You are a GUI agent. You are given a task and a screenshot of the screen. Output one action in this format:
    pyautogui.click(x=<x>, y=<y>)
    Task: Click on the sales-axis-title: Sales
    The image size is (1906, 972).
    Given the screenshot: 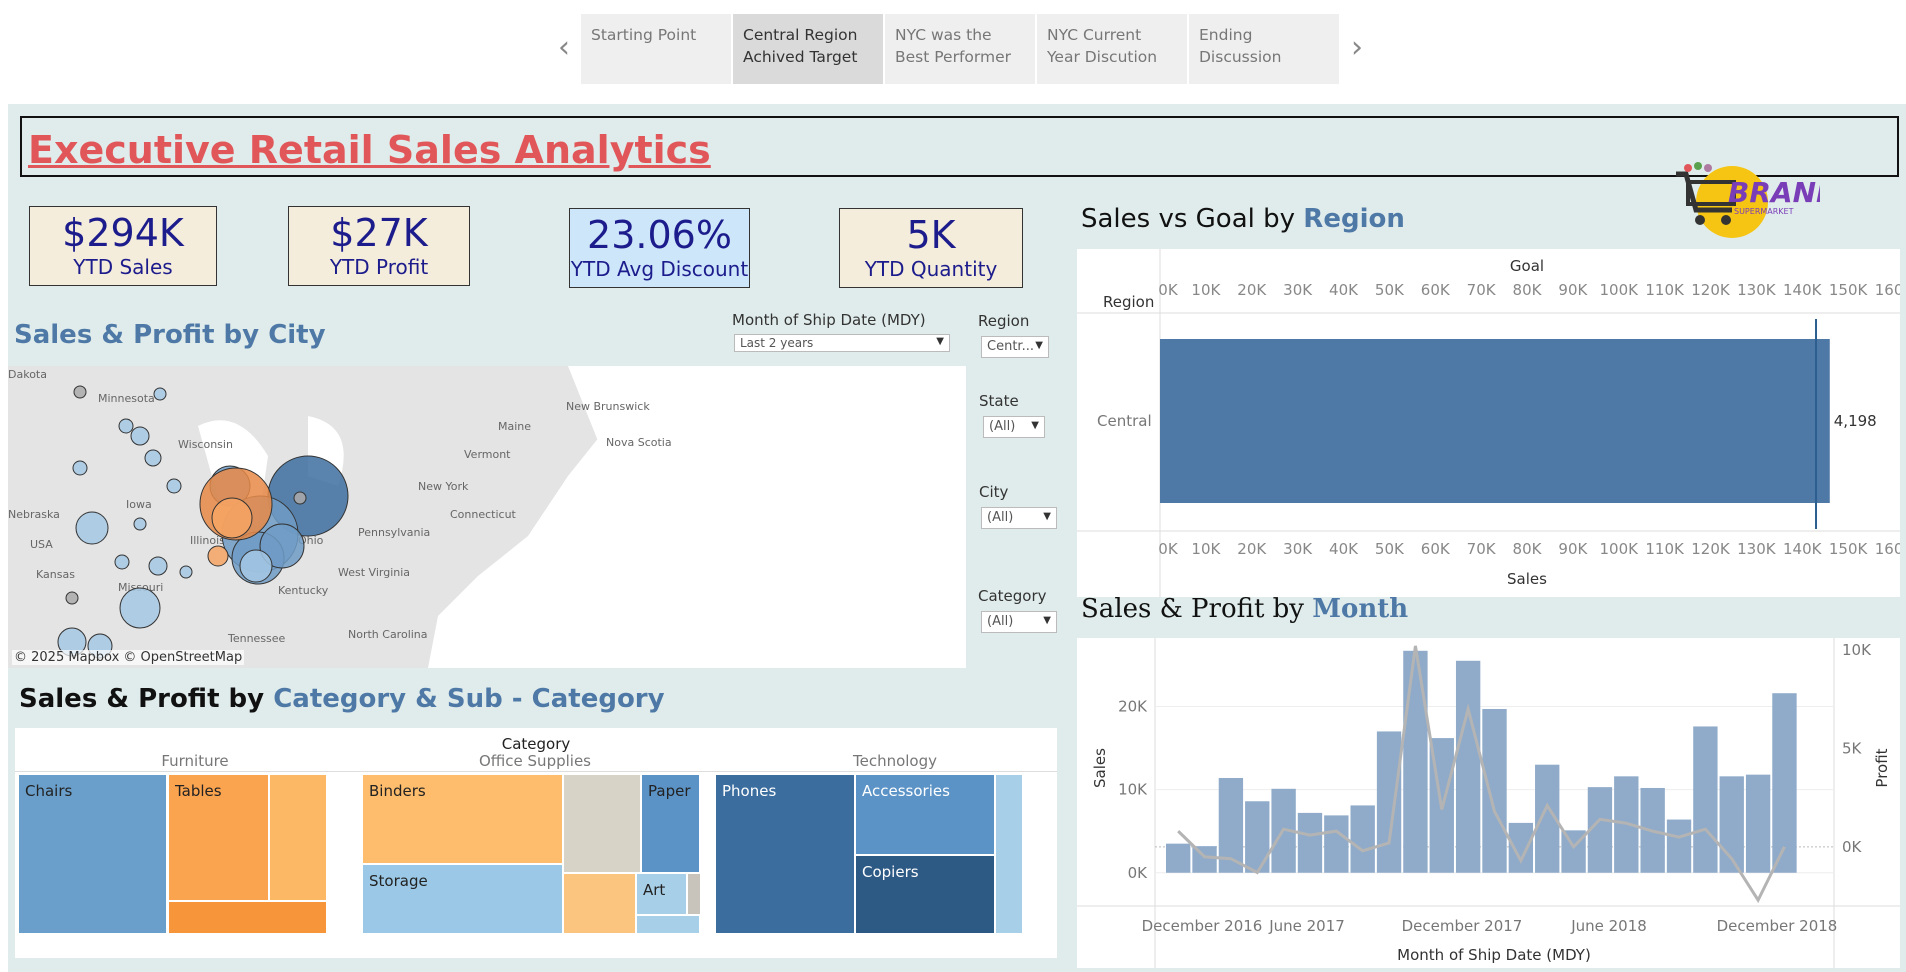 What is the action you would take?
    pyautogui.click(x=1527, y=579)
    